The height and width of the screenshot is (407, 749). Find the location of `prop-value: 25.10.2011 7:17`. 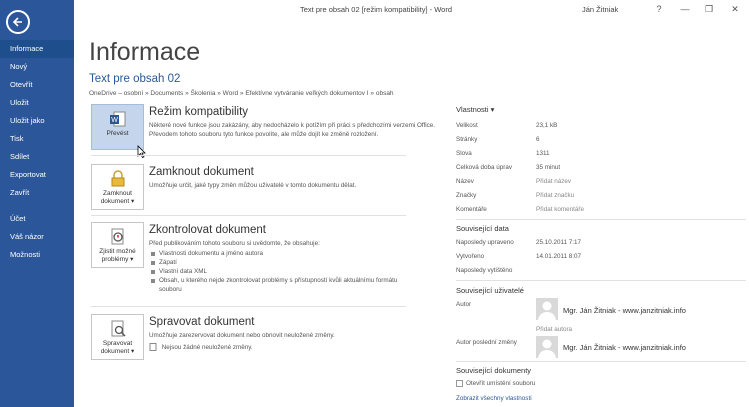

prop-value: 25.10.2011 7:17 is located at coordinates (559, 242).